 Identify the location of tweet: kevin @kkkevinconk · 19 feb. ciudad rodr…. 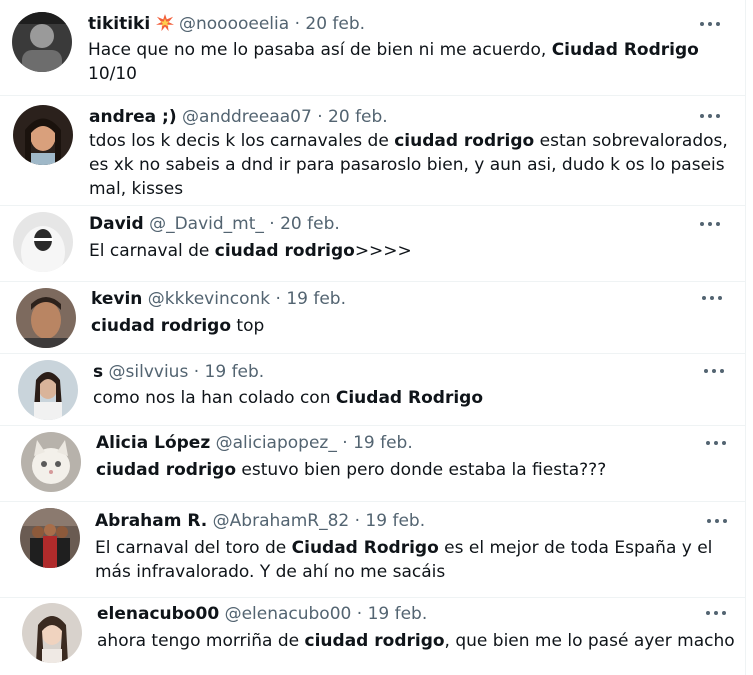
(372, 318).